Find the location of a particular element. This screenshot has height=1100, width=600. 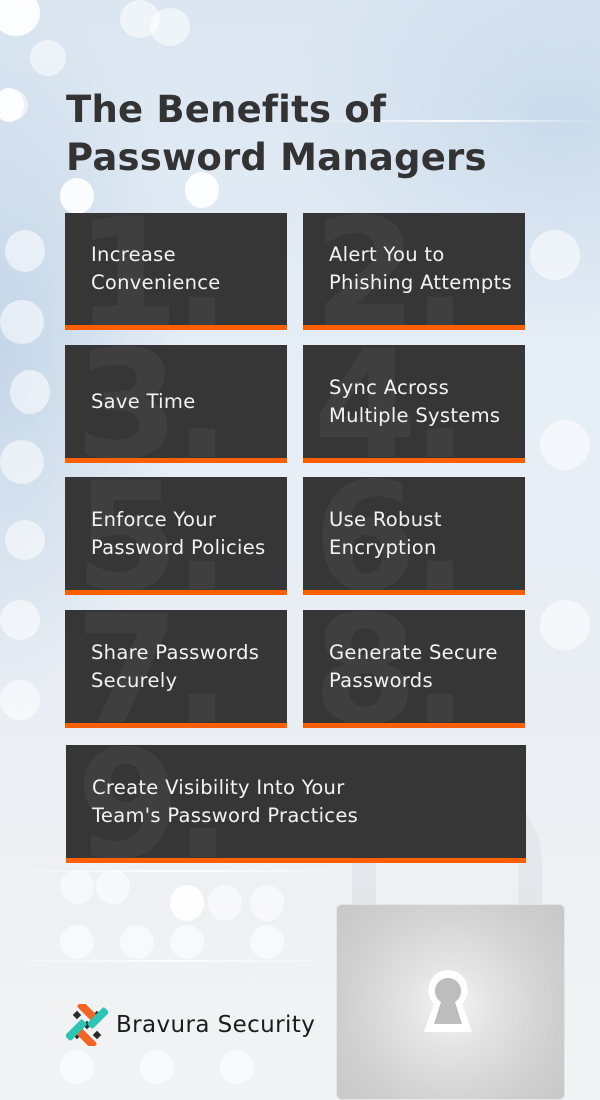

benefit-card: 2. Alert You to Phishing Attempts is located at coordinates (414, 271).